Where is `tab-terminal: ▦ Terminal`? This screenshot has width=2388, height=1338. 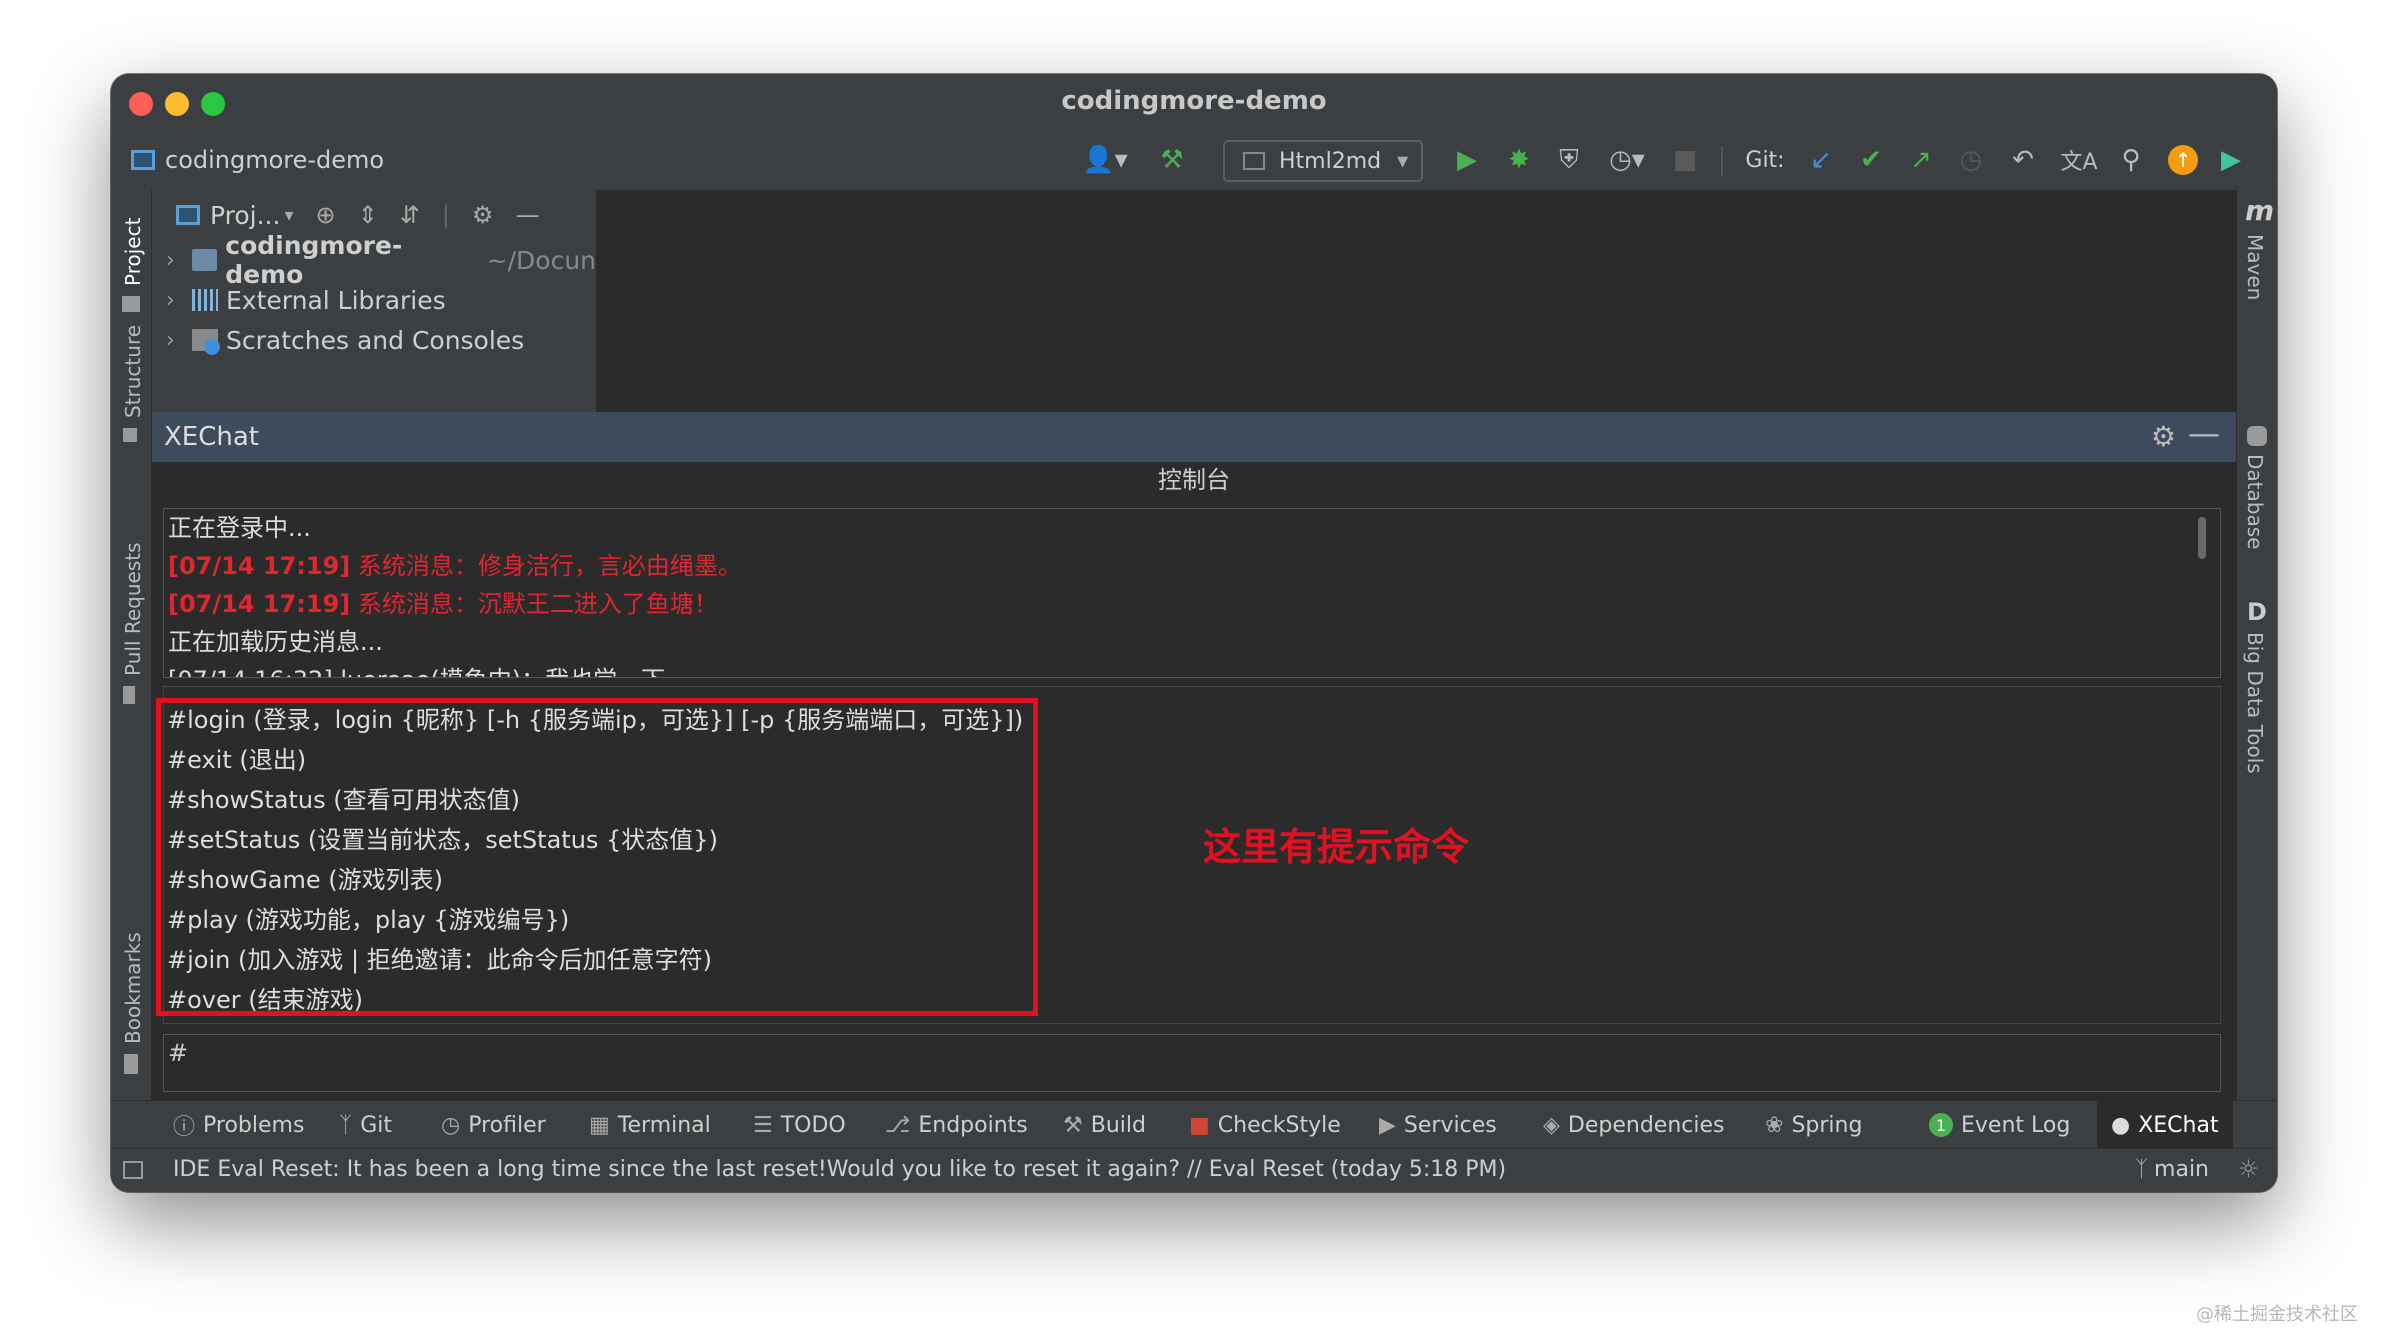 tab-terminal: ▦ Terminal is located at coordinates (650, 1125).